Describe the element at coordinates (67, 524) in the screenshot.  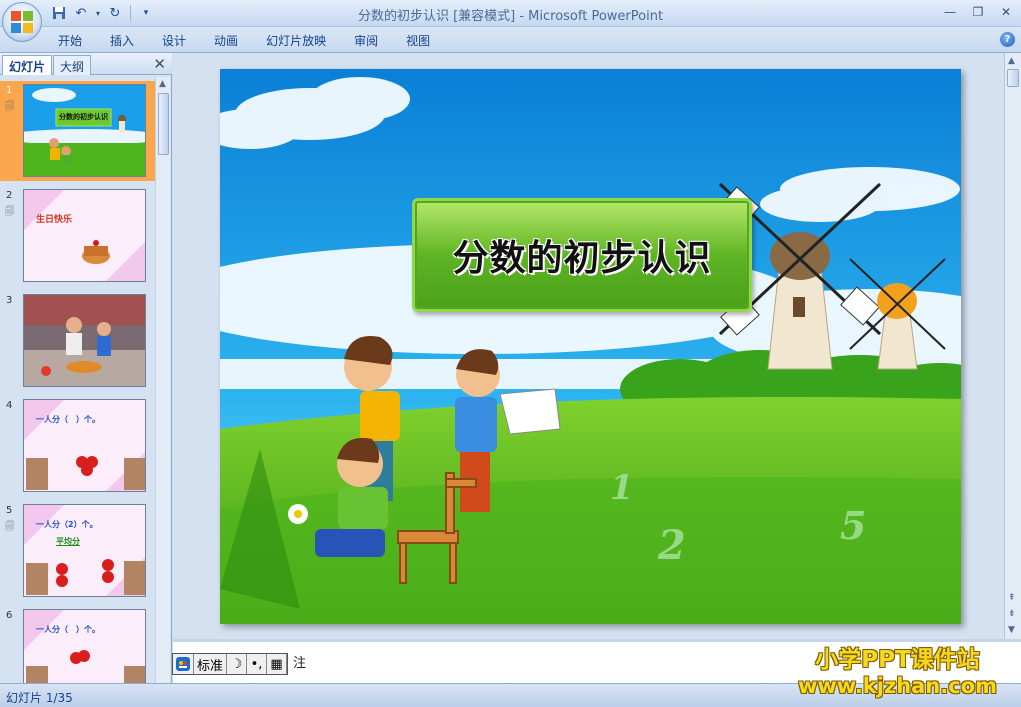
I see `thumbnail-title: 一人分（2）个。` at that location.